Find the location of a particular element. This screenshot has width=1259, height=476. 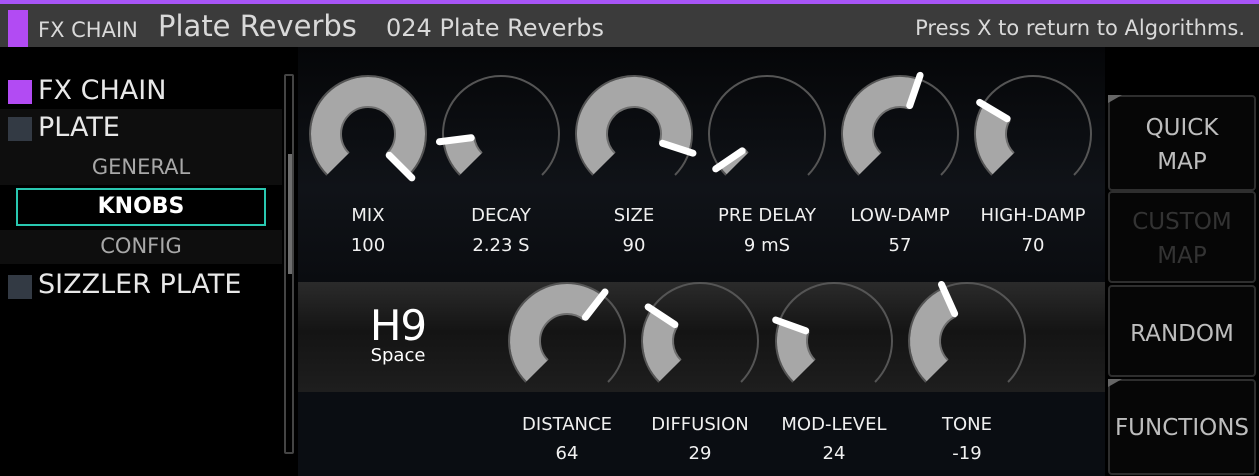

knob-mix is located at coordinates (368, 134).